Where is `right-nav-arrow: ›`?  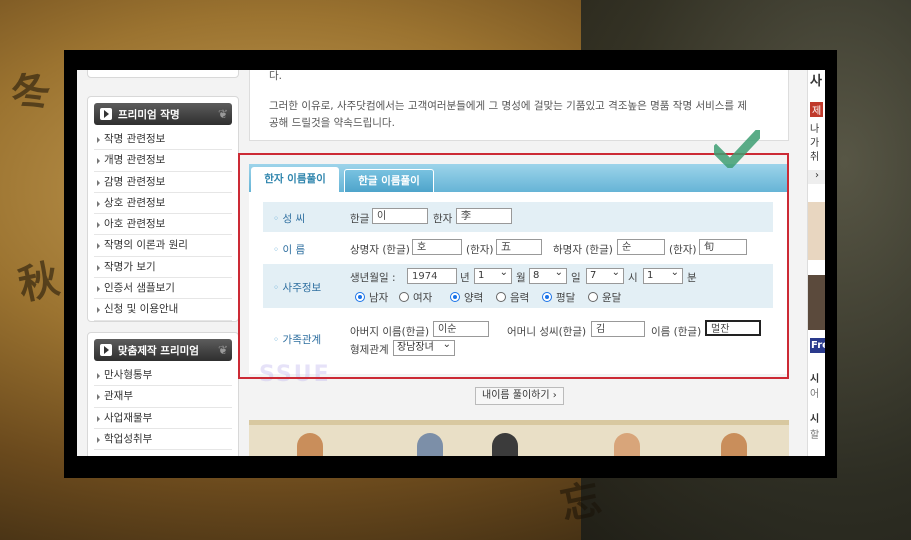
right-nav-arrow: › is located at coordinates (816, 177).